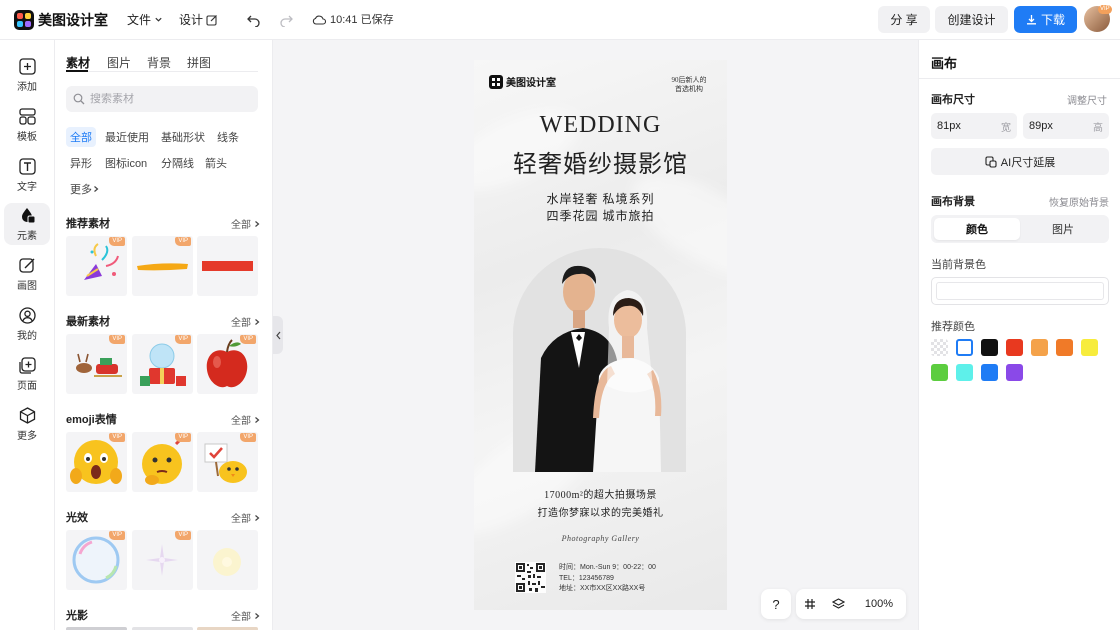 The width and height of the screenshot is (1120, 630). I want to click on rail-item-mine: 我的, so click(27, 324).